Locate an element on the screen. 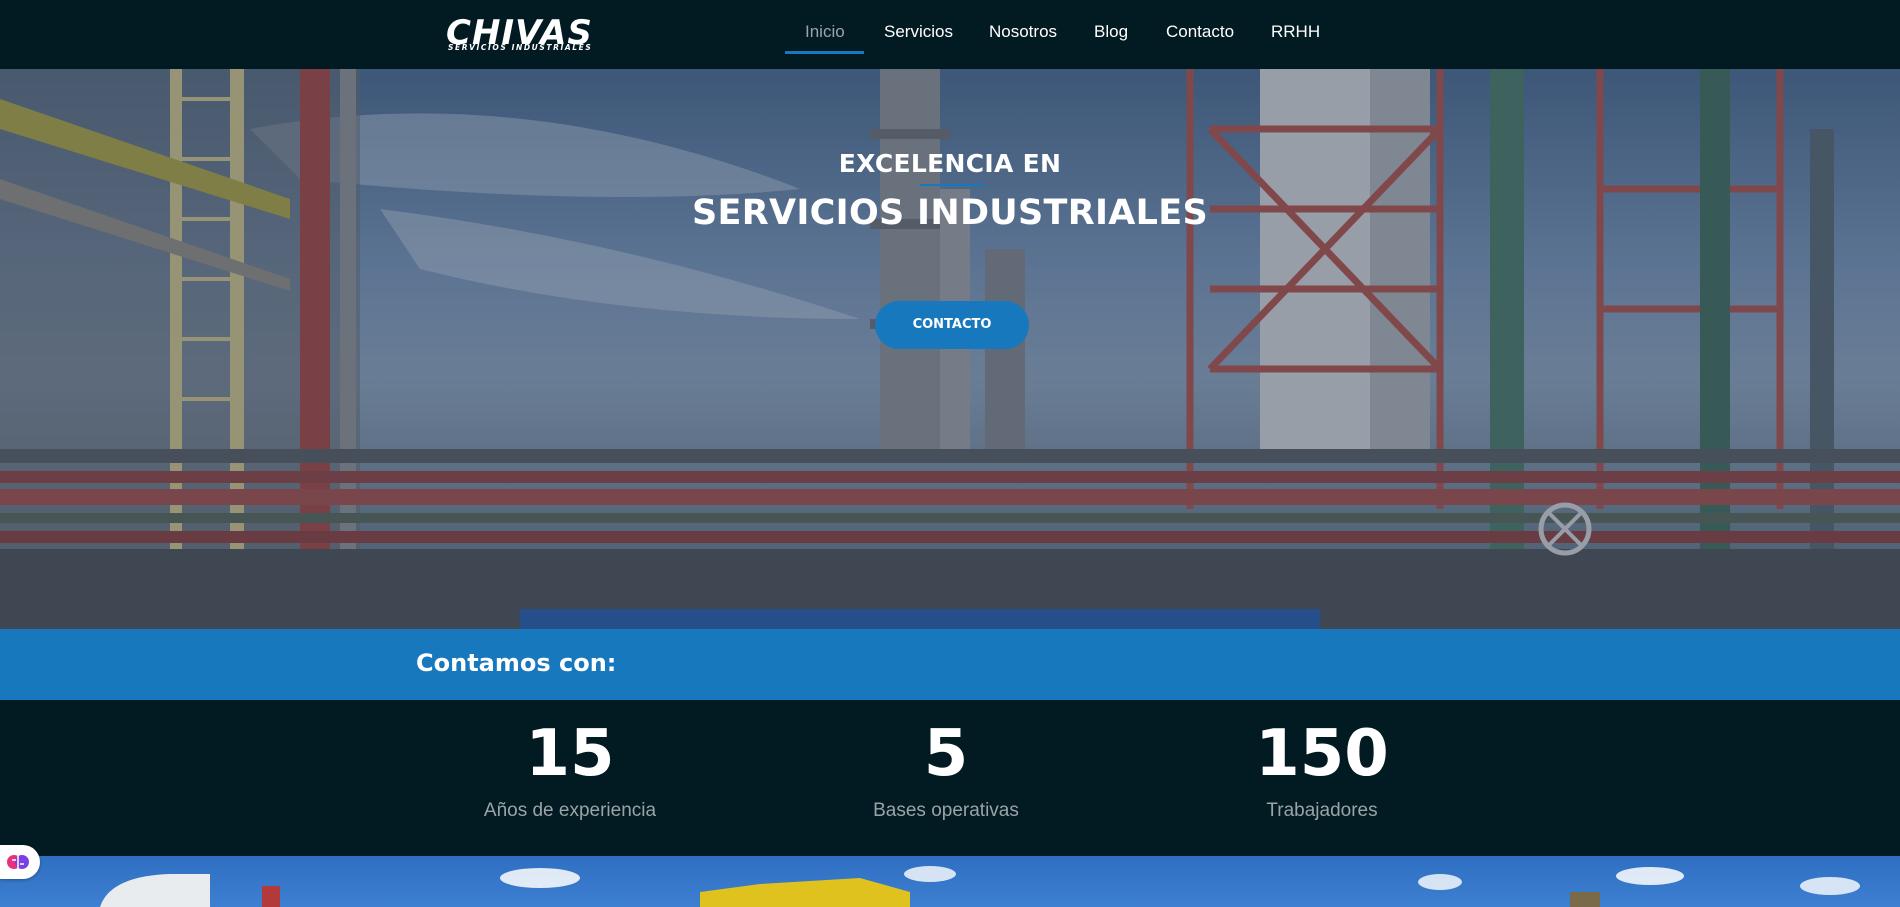 The image size is (1900, 907). hero-divider is located at coordinates (952, 185).